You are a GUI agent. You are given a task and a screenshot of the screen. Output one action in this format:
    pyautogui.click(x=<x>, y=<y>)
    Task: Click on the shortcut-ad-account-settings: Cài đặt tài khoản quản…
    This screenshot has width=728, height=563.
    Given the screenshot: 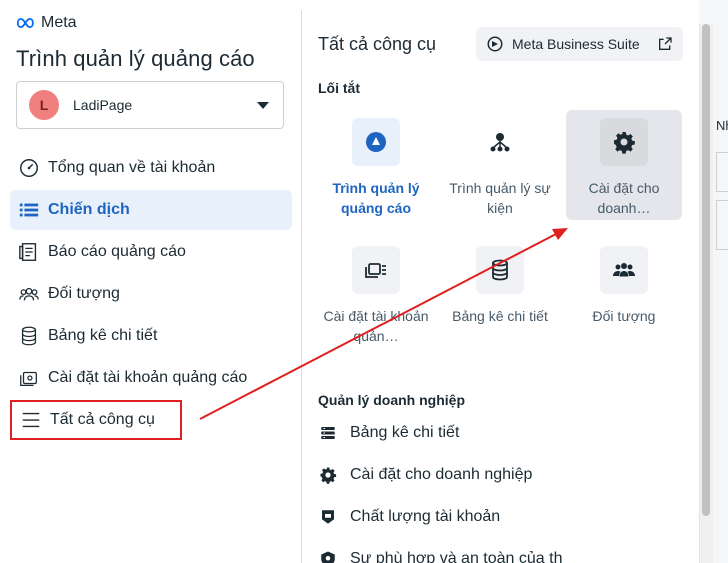 What is the action you would take?
    pyautogui.click(x=376, y=293)
    